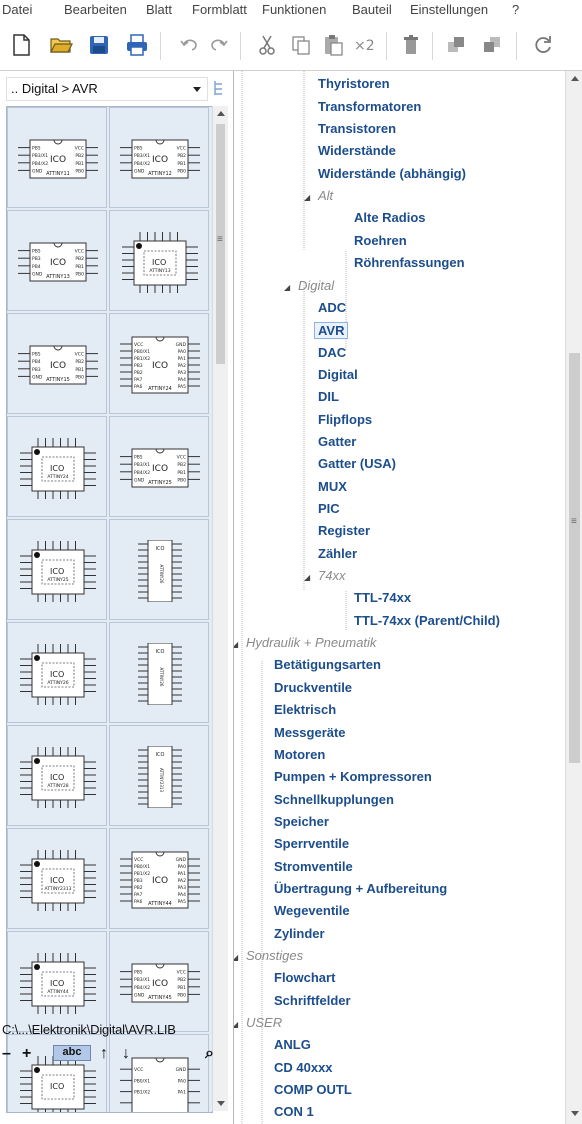 This screenshot has height=1124, width=582. What do you see at coordinates (220, 608) in the screenshot?
I see `symbol-grid-scrollbar: ≡` at bounding box center [220, 608].